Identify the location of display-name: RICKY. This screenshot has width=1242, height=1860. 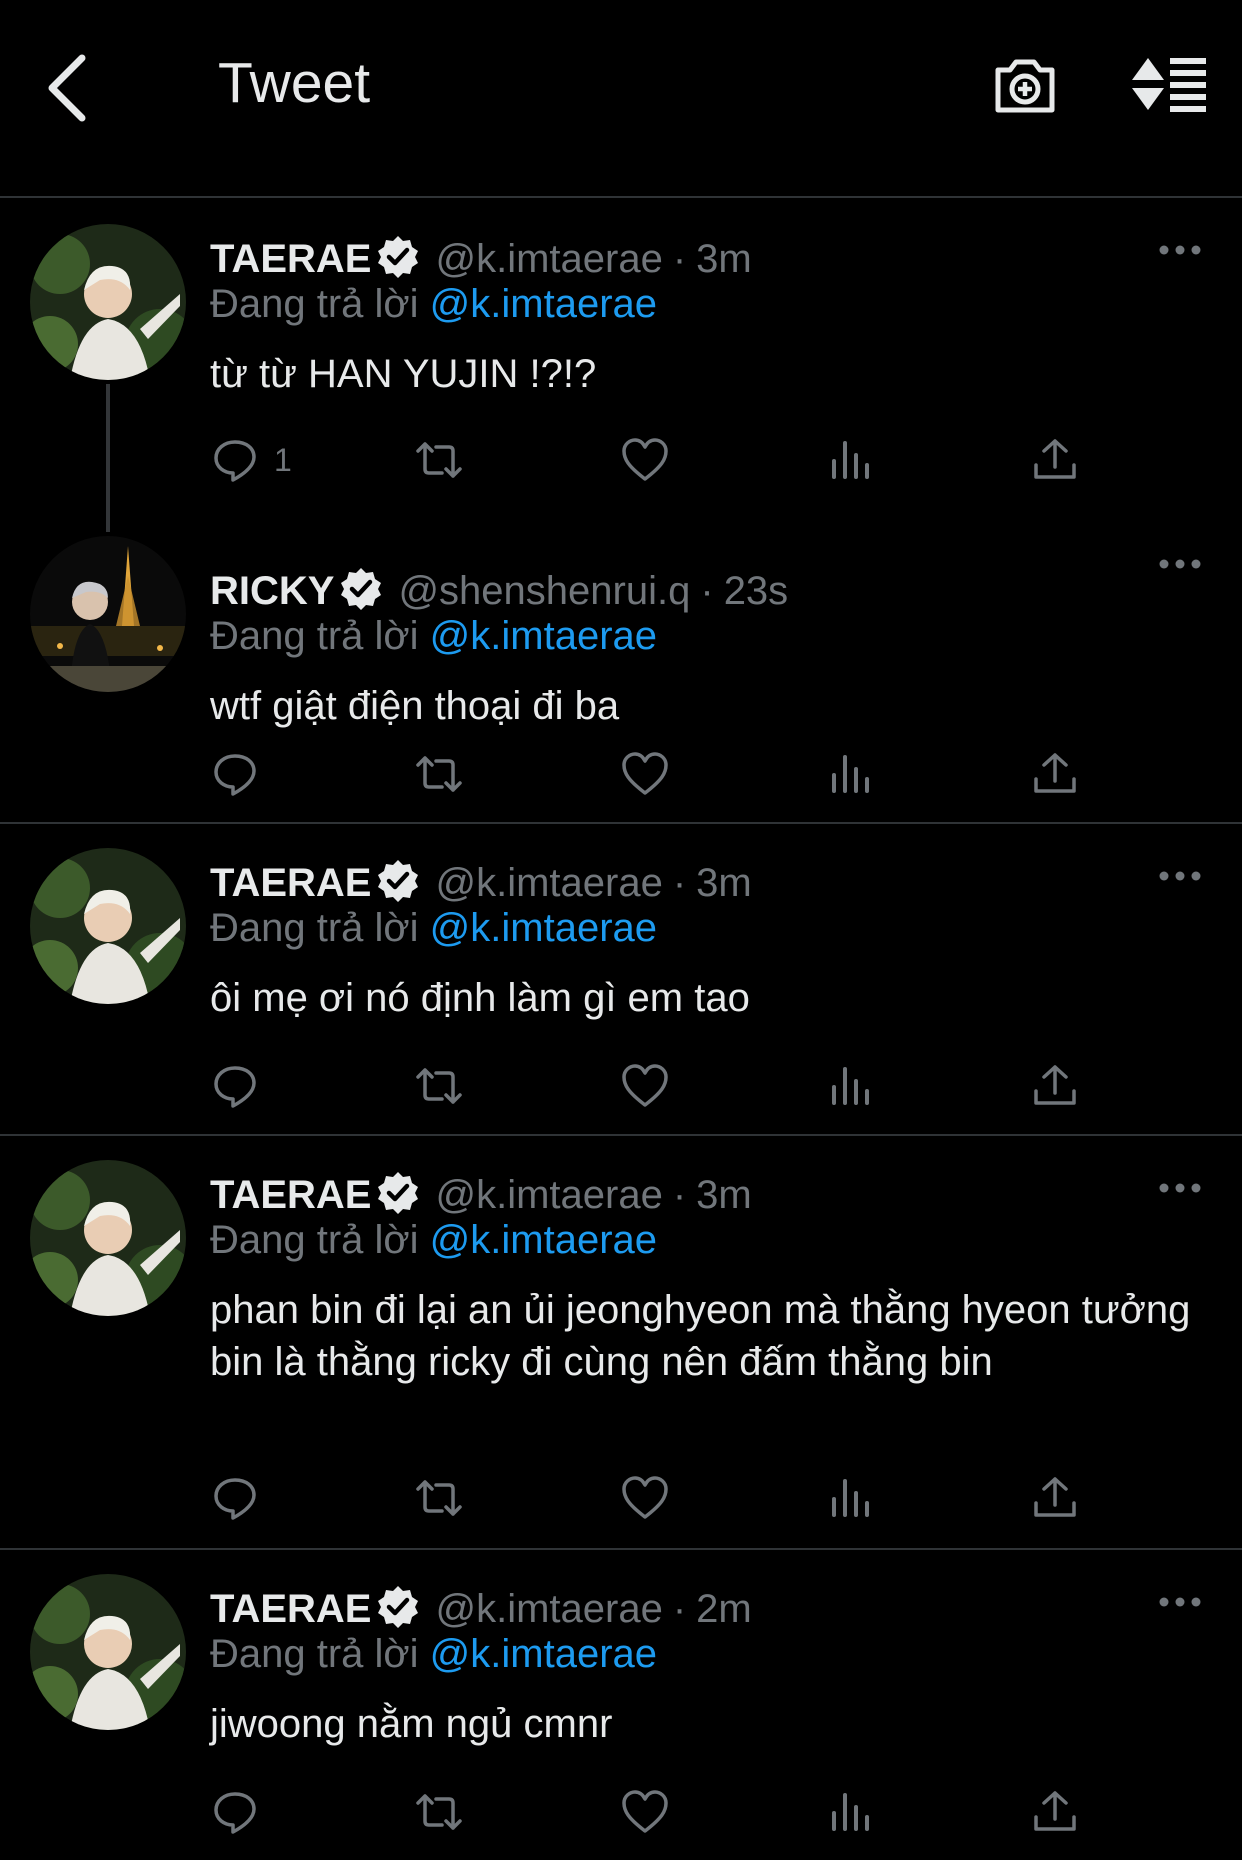
(272, 591).